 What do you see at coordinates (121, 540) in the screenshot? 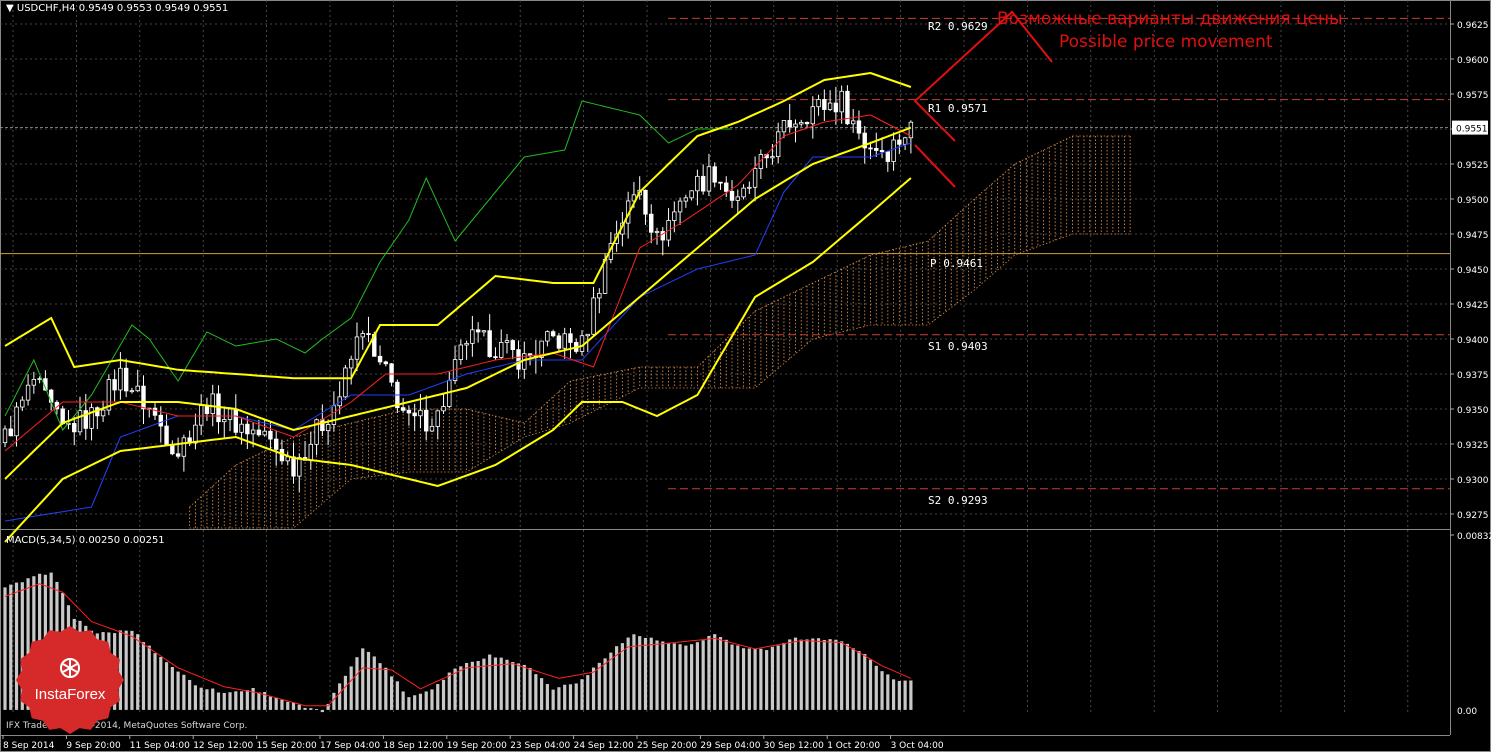
I see `macd-values: 0.00250 0.00251` at bounding box center [121, 540].